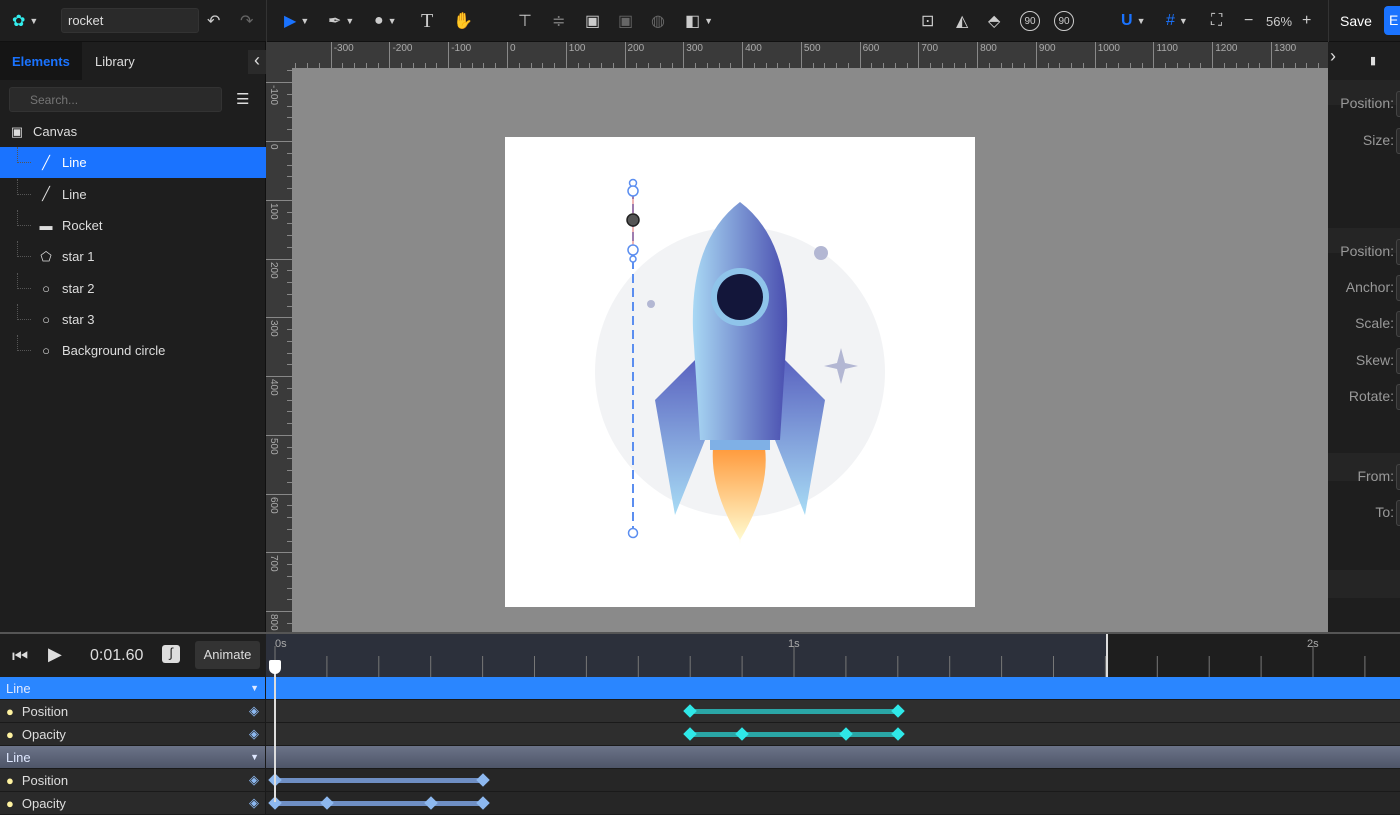  I want to click on timeline-tick-label: 2s, so click(1313, 644).